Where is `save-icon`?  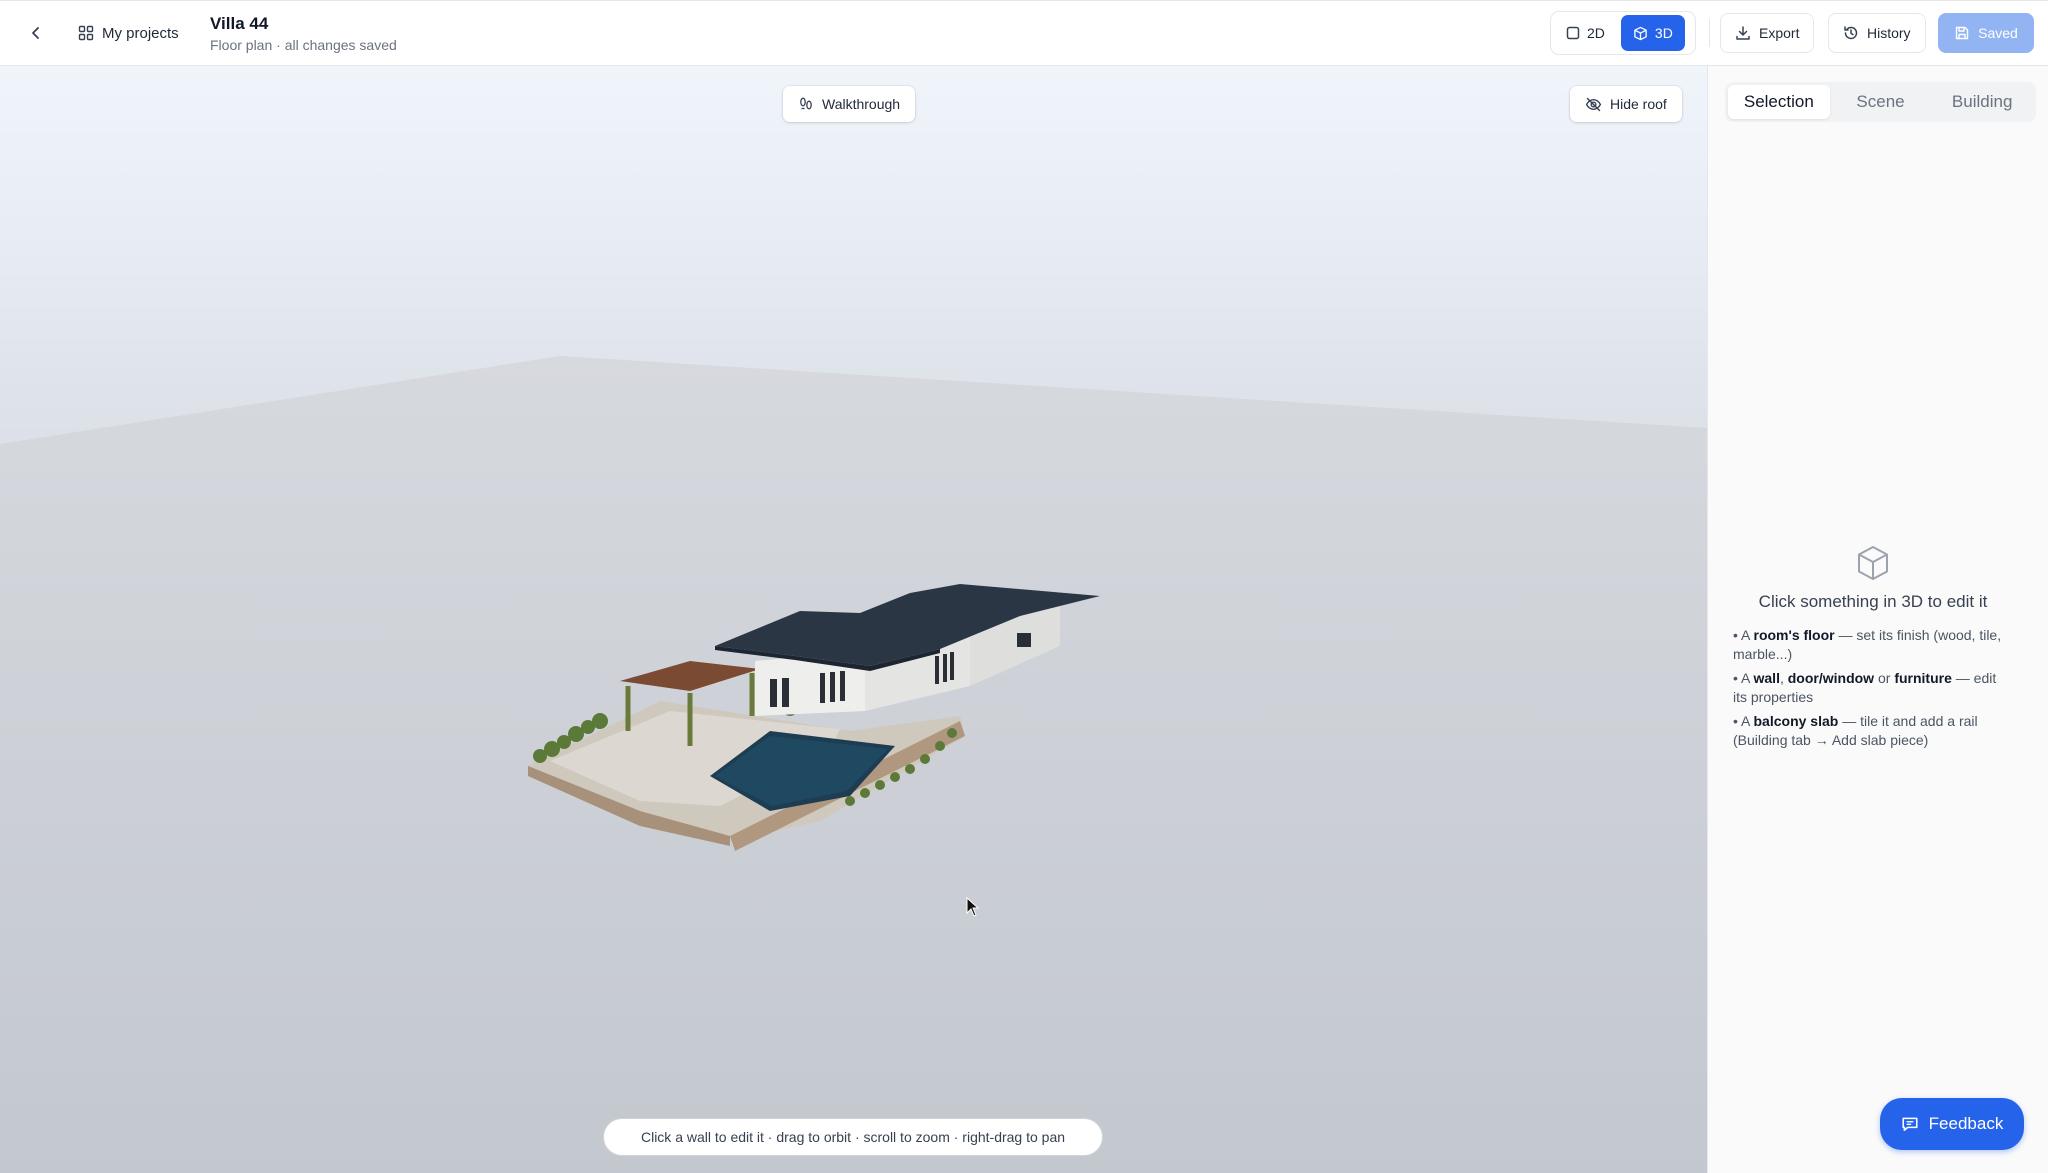
save-icon is located at coordinates (1962, 33).